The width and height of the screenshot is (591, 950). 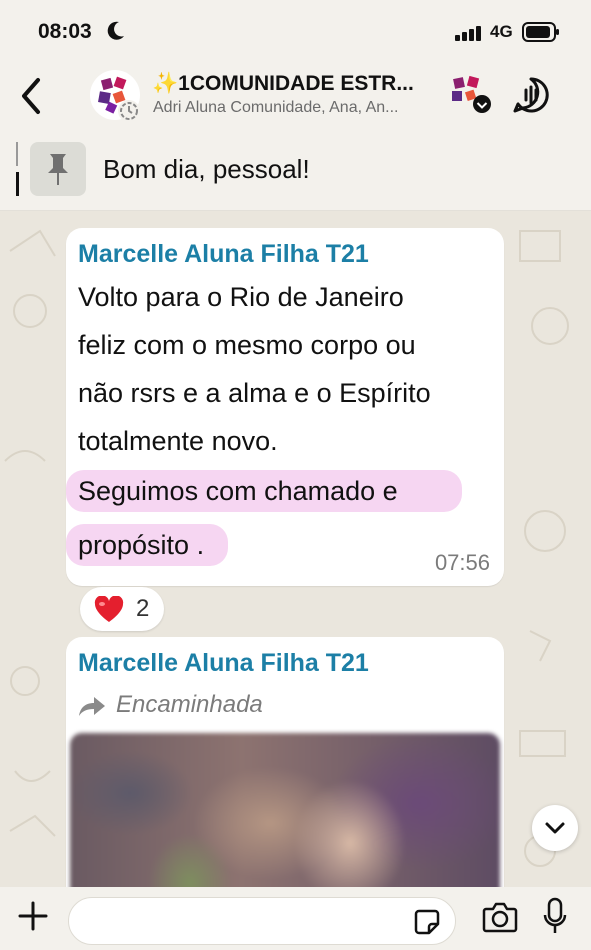 What do you see at coordinates (468, 33) in the screenshot?
I see `signal-icon` at bounding box center [468, 33].